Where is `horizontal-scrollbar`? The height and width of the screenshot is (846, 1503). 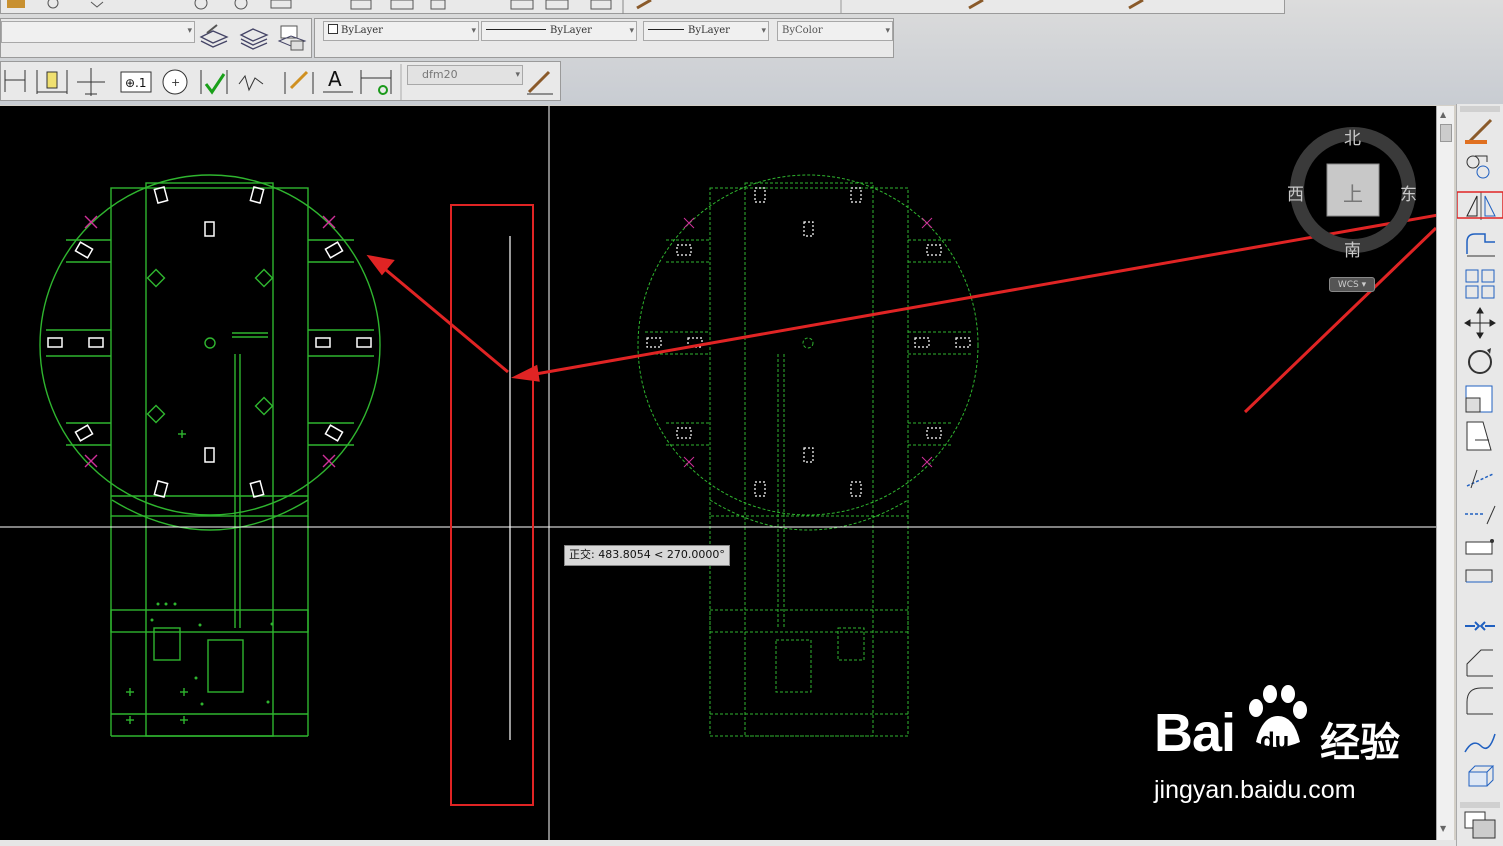 horizontal-scrollbar is located at coordinates (728, 843).